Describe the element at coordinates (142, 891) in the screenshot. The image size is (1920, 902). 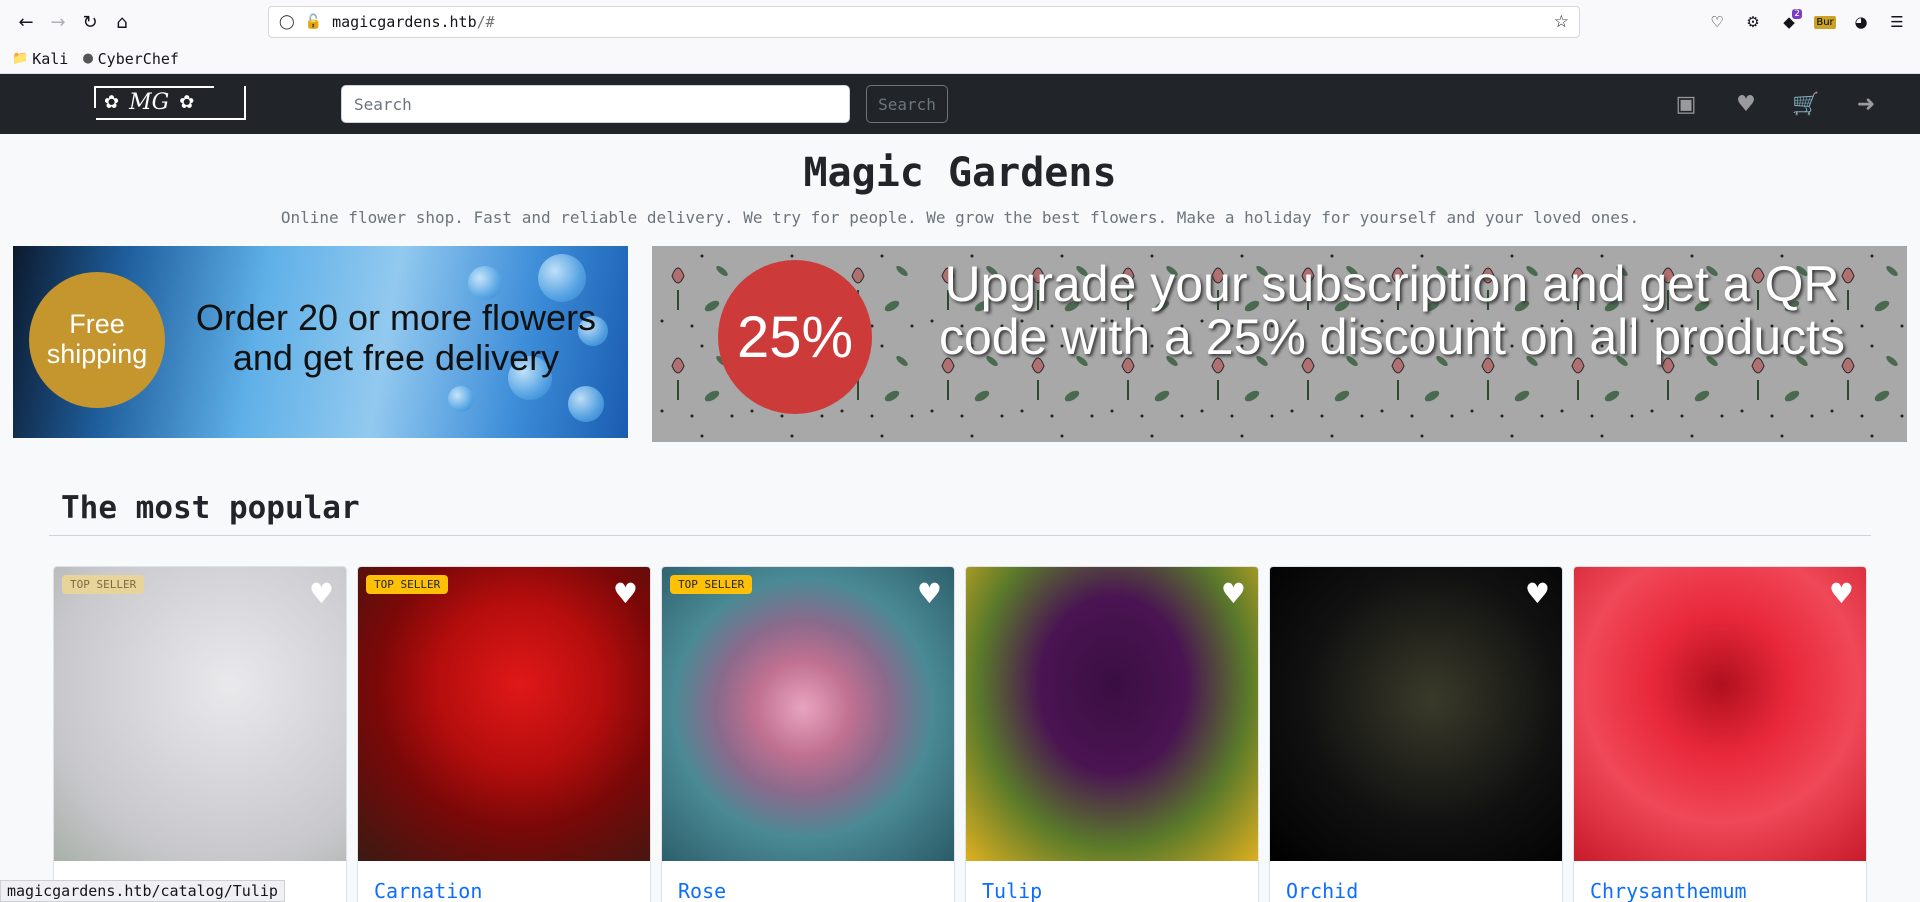
I see `status-bar-url: magicgardens.htb/catalog/Tulip` at that location.